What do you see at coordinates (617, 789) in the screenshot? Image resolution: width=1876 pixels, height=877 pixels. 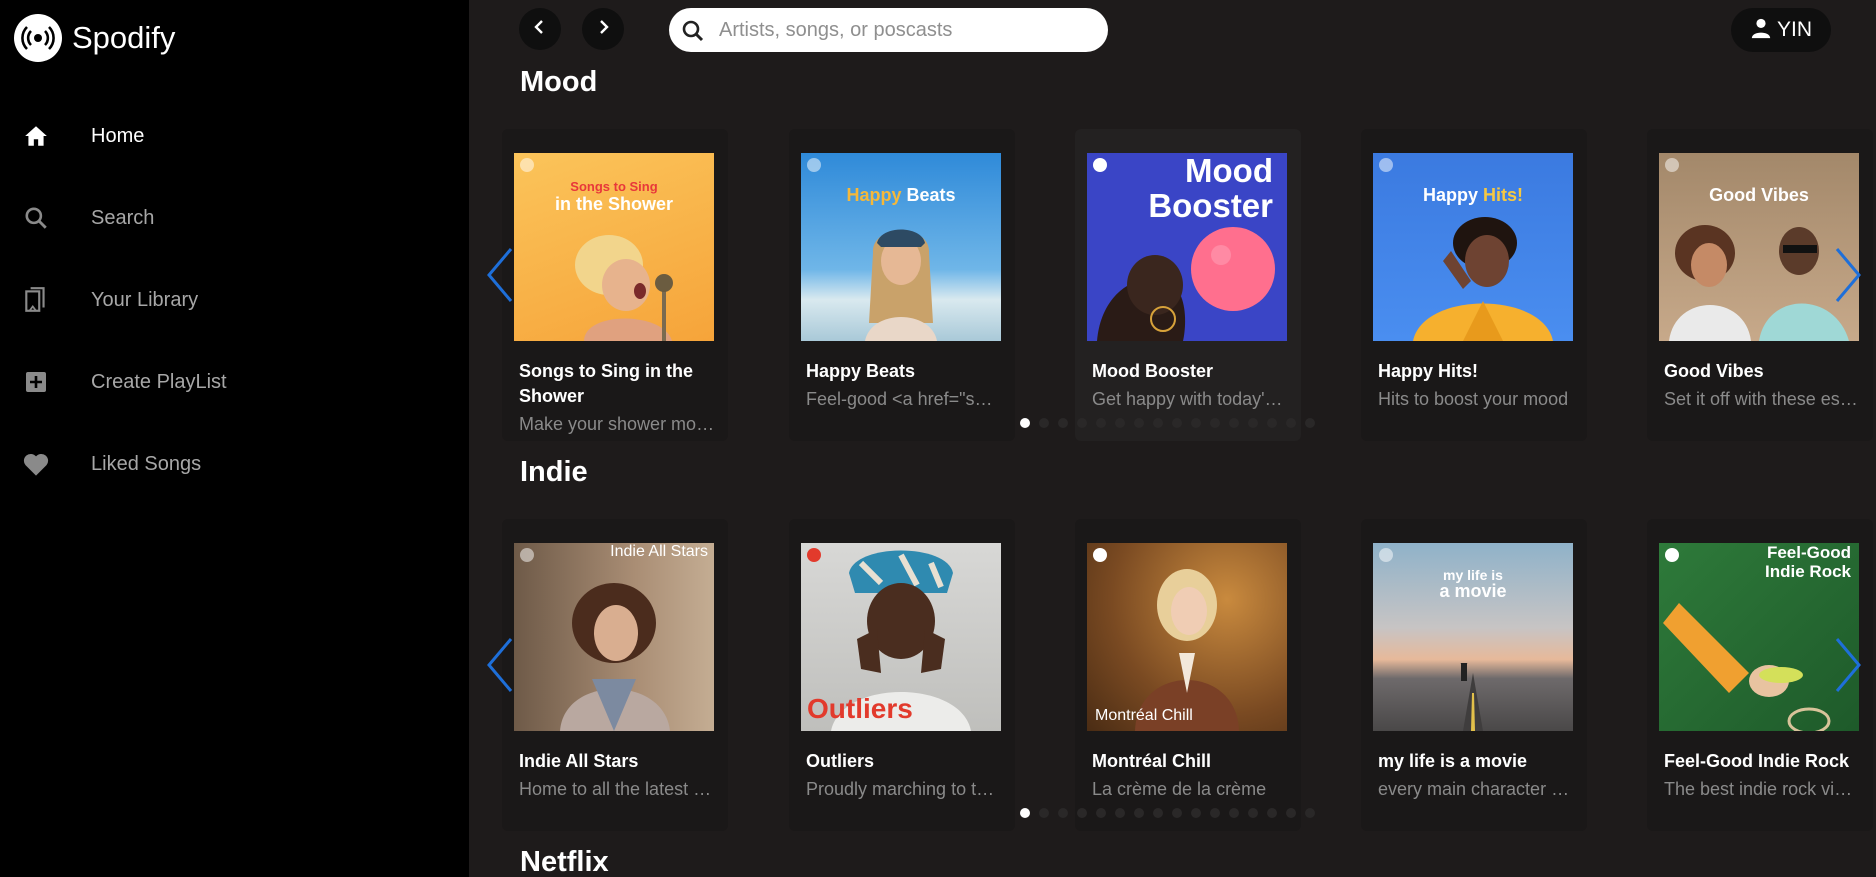 I see `playlist-description: Home to all the latest indie` at bounding box center [617, 789].